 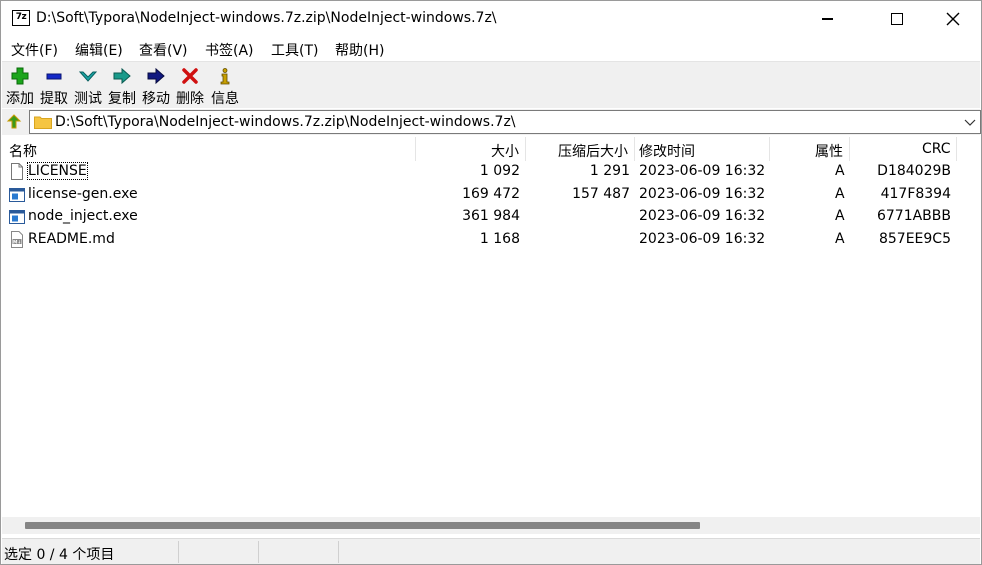 I want to click on status-bar: 选定 0 / 4 个项目, so click(x=491, y=551).